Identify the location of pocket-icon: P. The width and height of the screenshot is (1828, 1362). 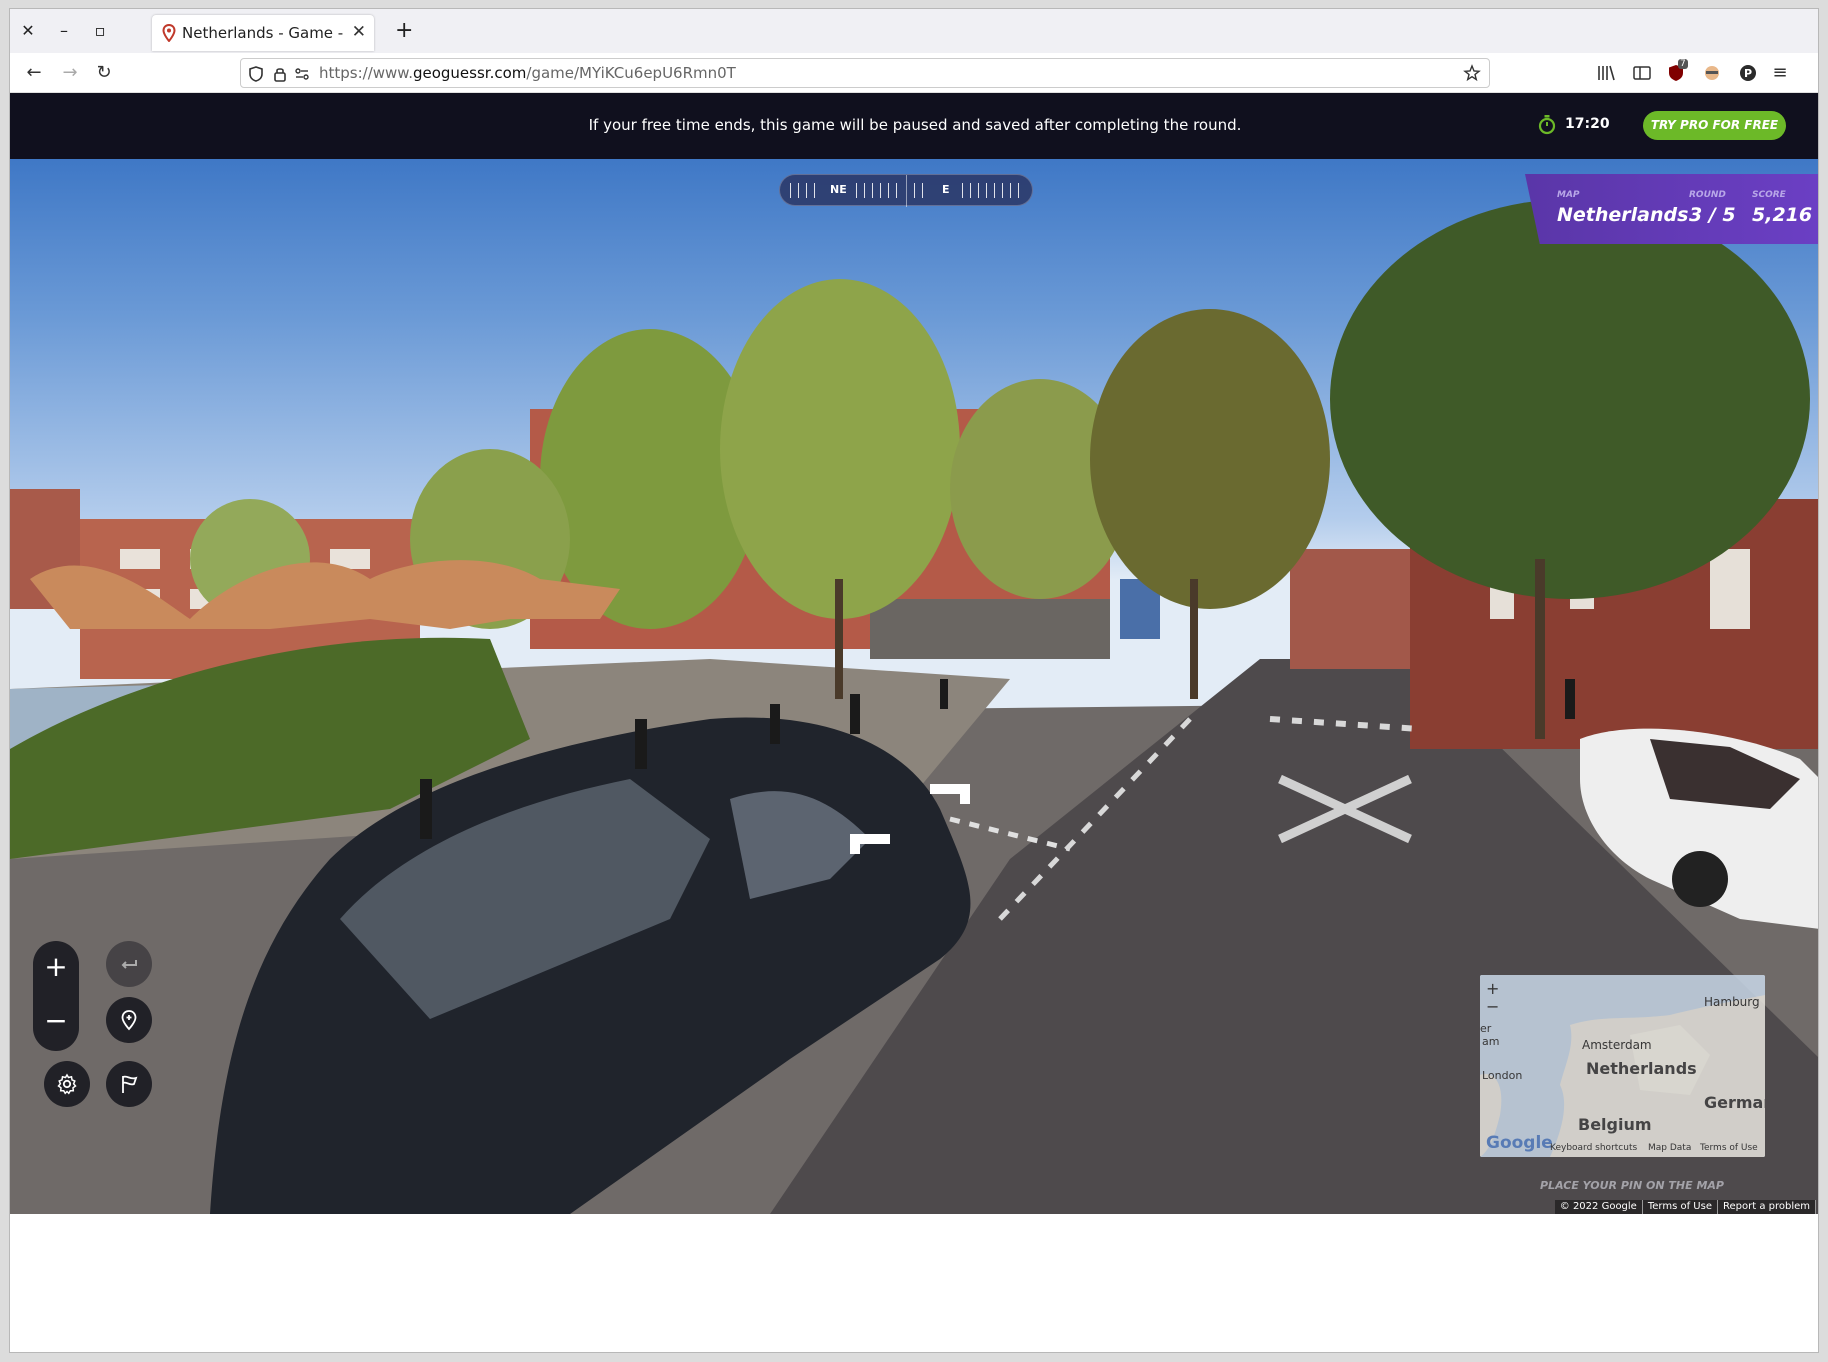
(1748, 73).